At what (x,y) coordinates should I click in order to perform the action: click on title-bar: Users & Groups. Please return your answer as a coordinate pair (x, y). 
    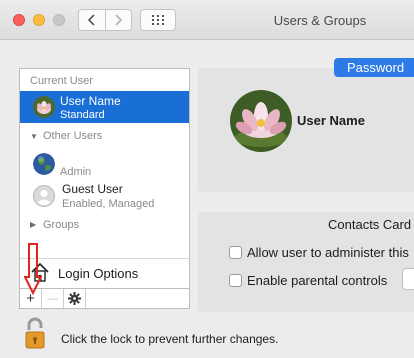
    Looking at the image, I should click on (207, 20).